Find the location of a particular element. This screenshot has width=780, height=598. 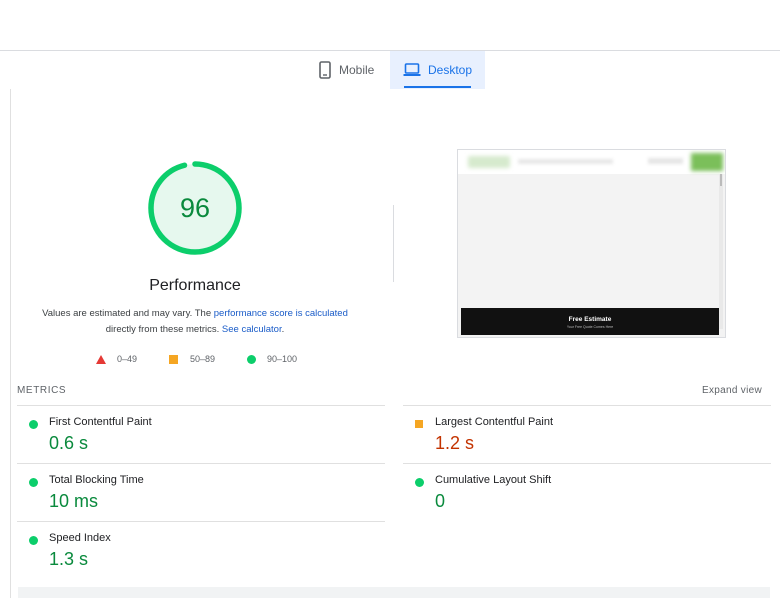

metric-name: Largest Contentful Paint is located at coordinates (494, 422).